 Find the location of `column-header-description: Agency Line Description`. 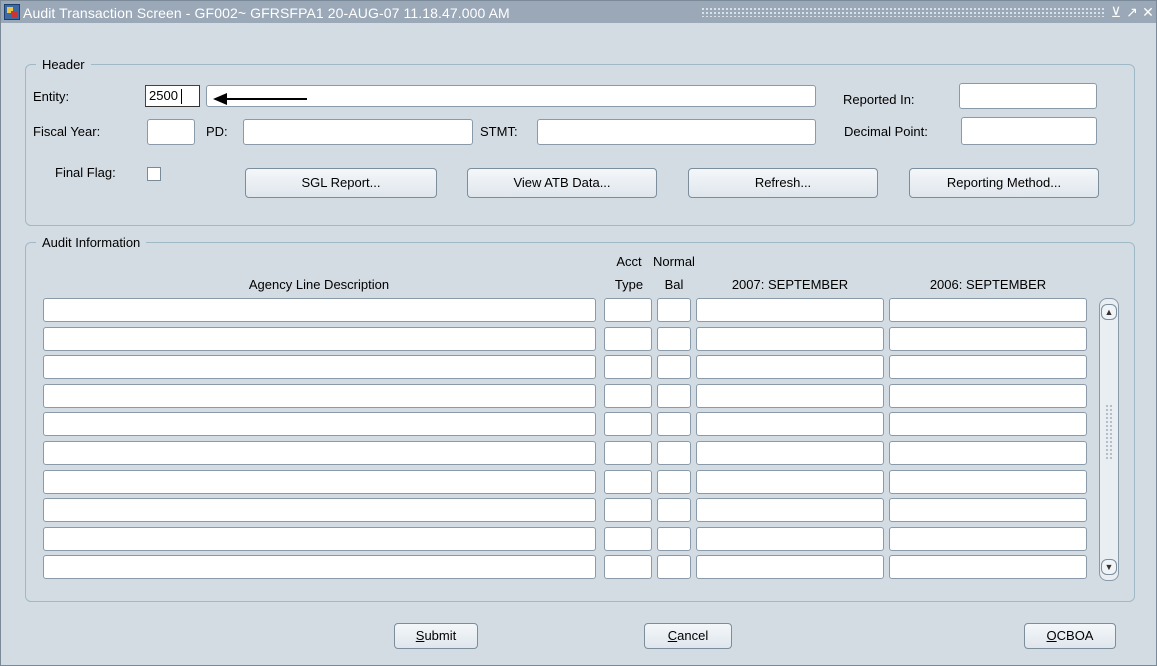

column-header-description: Agency Line Description is located at coordinates (319, 284).